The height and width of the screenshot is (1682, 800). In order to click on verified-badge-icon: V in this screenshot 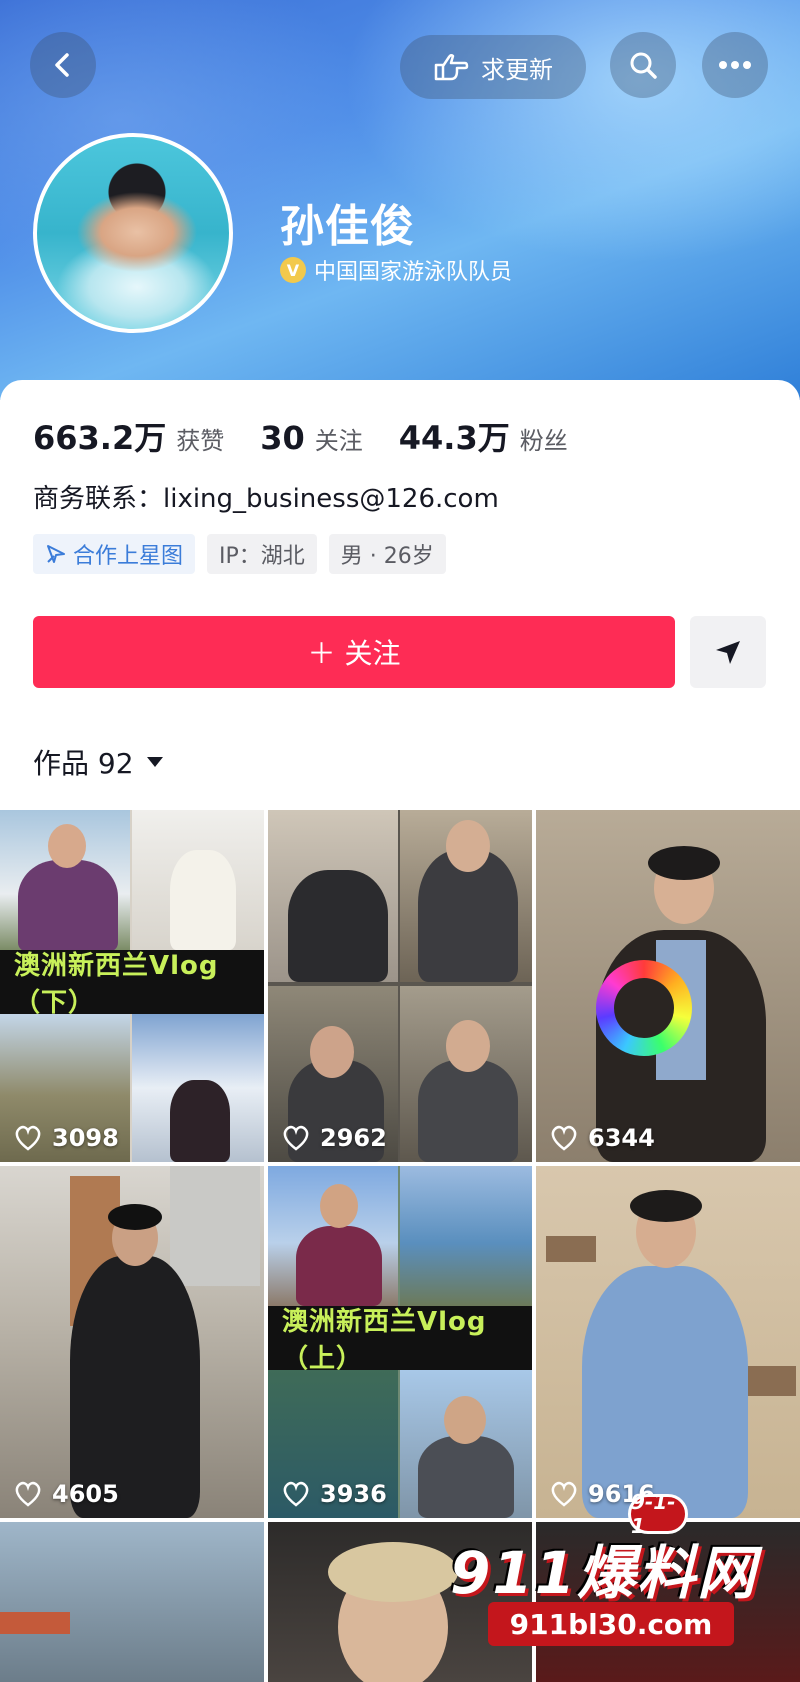, I will do `click(293, 270)`.